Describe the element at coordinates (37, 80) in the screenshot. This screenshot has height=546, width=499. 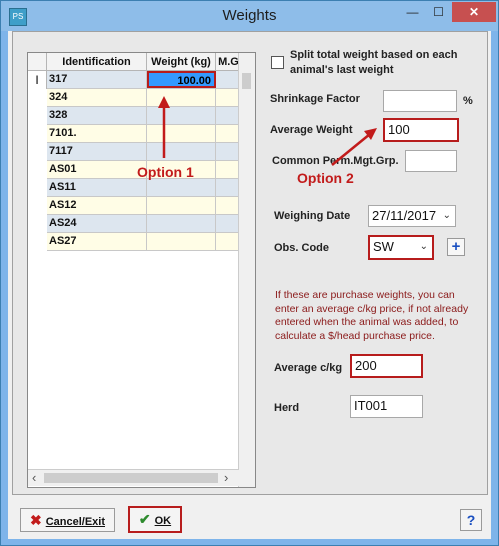
I see `current-row-indicator: I` at that location.